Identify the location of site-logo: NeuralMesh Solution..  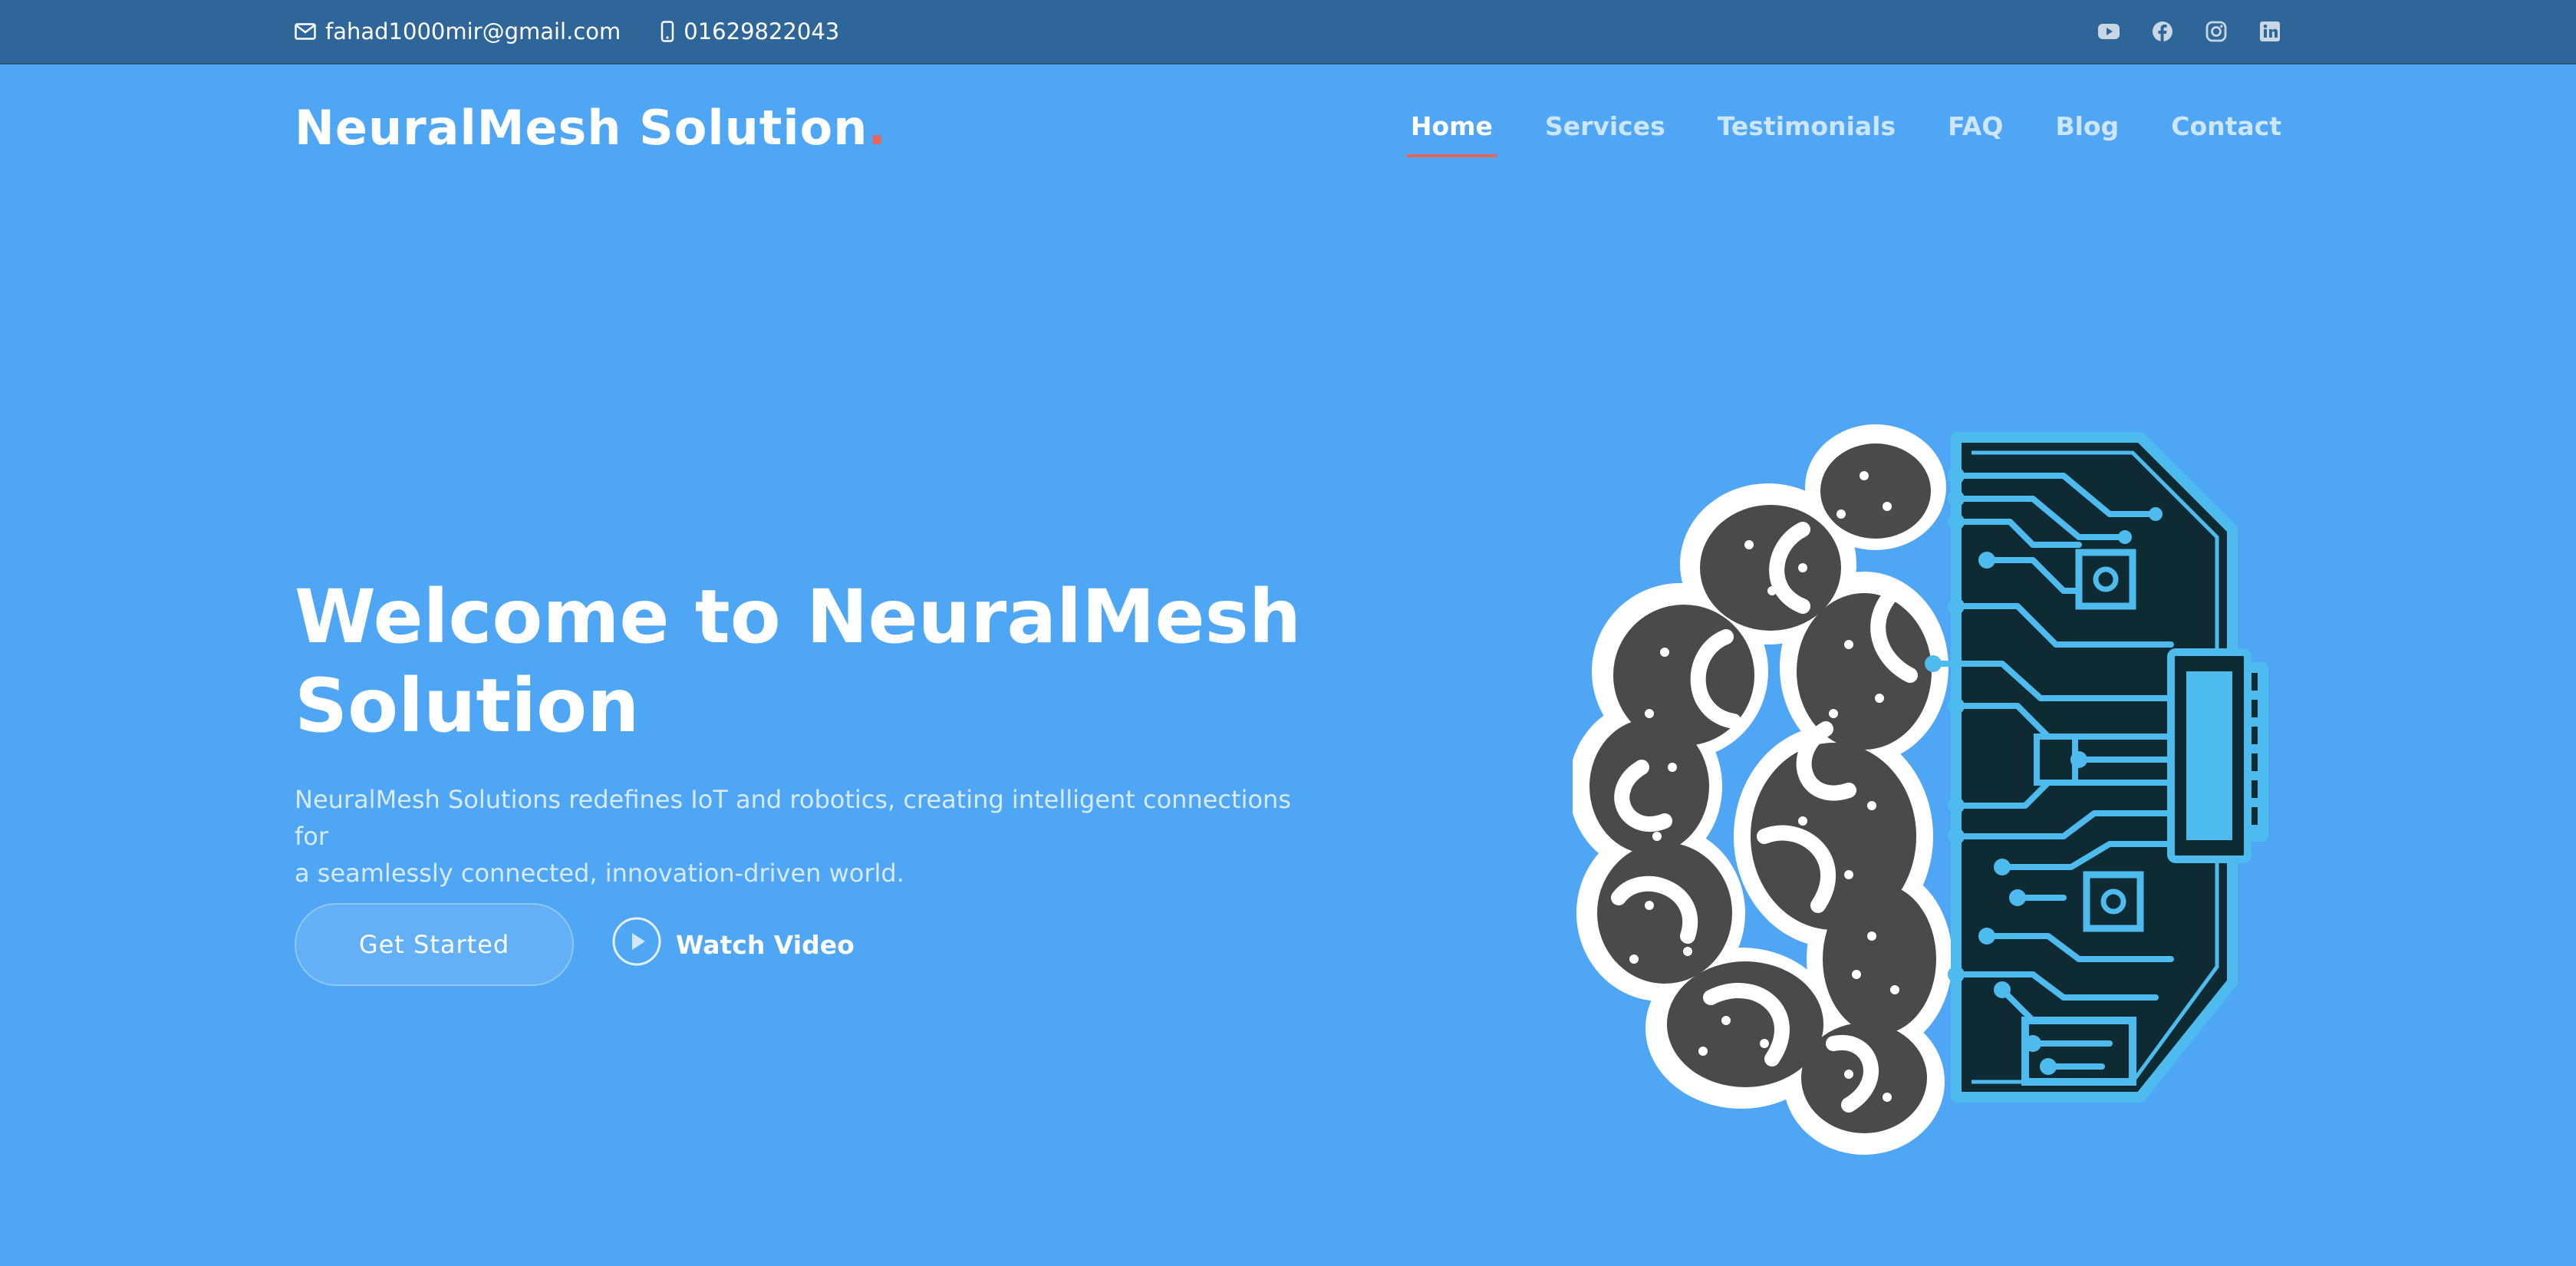
(591, 128).